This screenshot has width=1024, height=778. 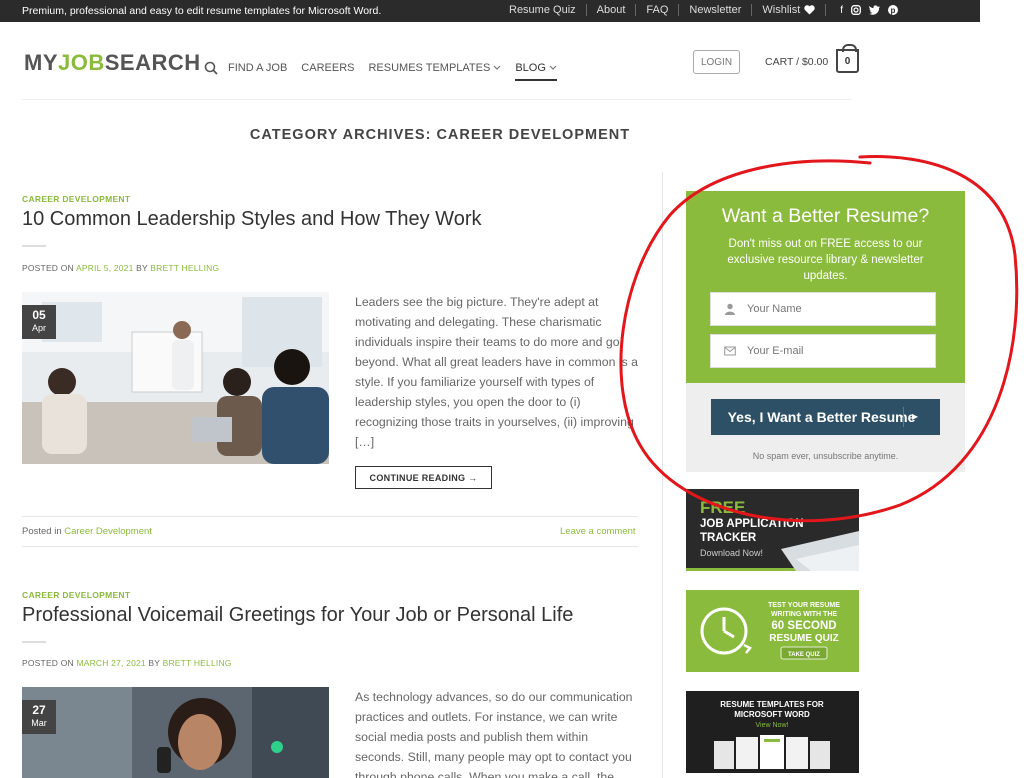 I want to click on templates-line2: MICROSOFT WORD, so click(x=772, y=714).